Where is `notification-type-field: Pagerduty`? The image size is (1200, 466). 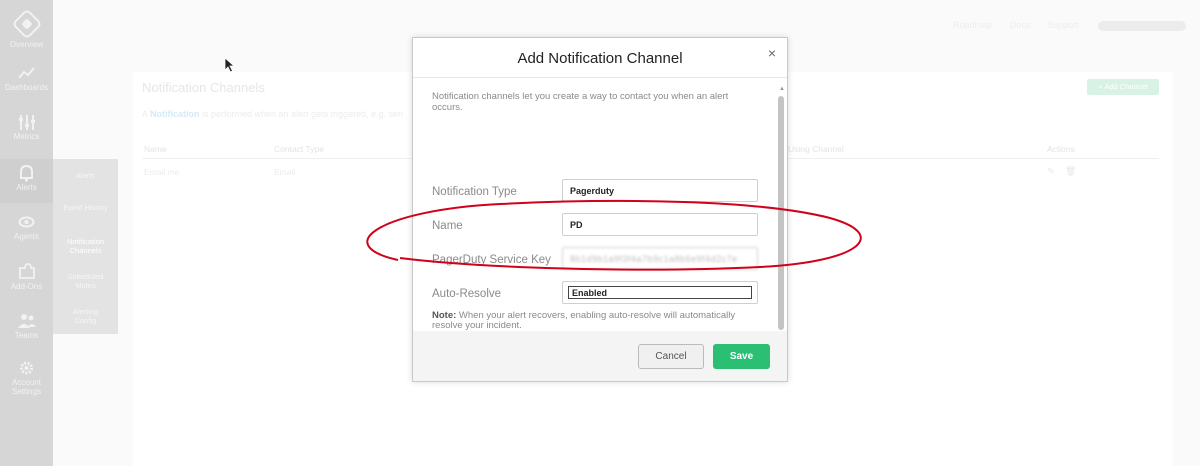
notification-type-field: Pagerduty is located at coordinates (660, 190).